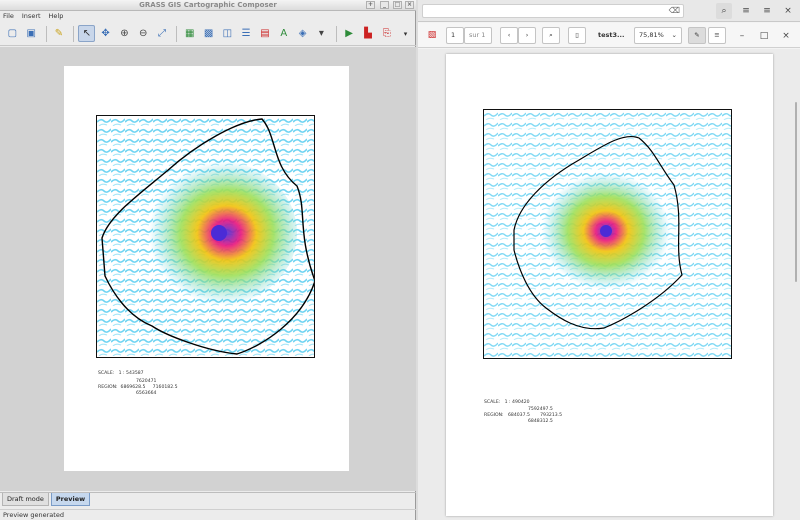 This screenshot has height=520, width=800. I want to click on menu-bar: File Insert Help, so click(208, 16).